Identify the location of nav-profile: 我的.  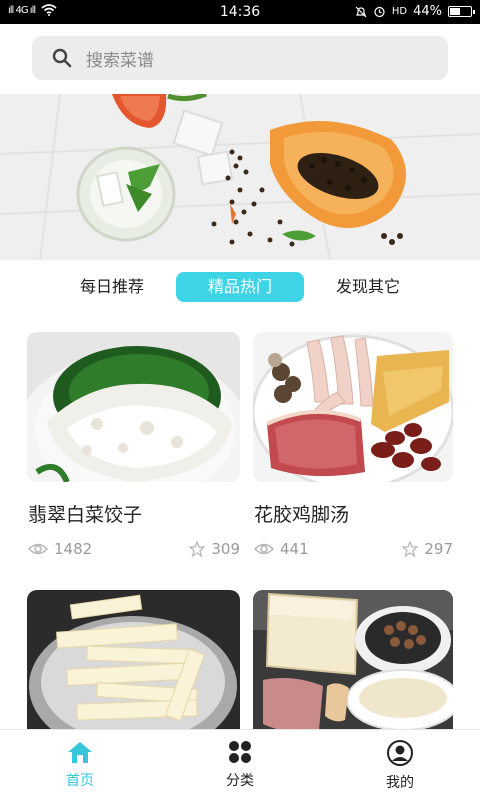
(400, 766).